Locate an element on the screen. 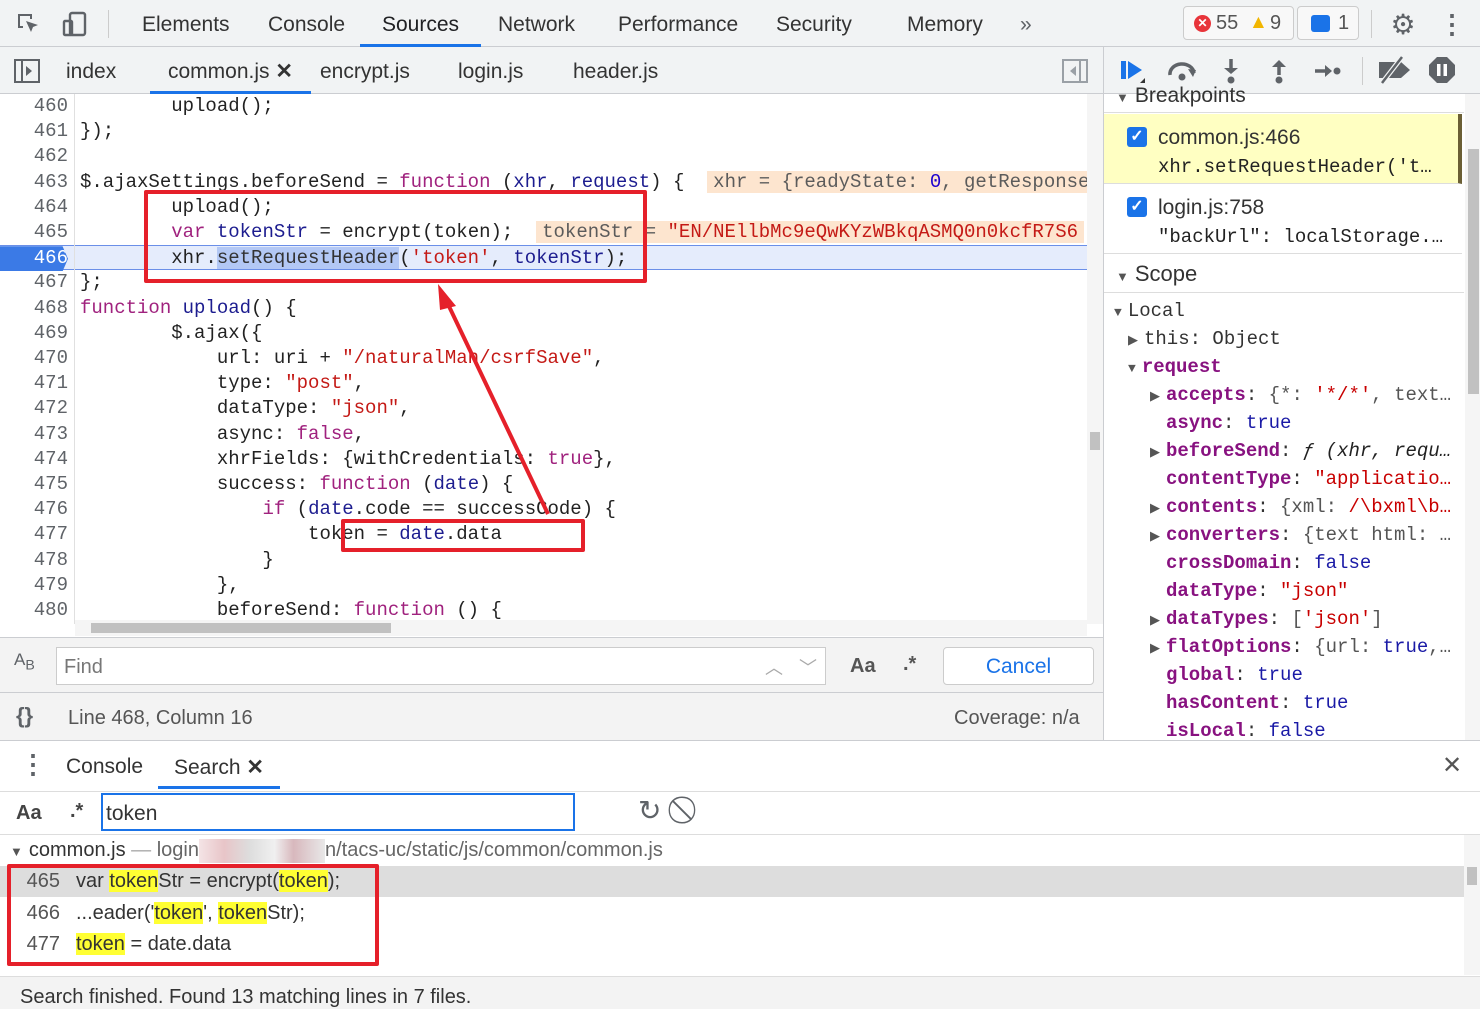  line-number: 479 is located at coordinates (34, 585).